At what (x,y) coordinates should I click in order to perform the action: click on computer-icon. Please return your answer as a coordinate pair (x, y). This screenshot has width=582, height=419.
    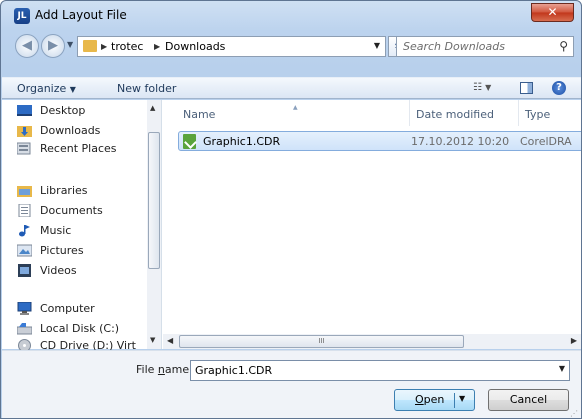
    Looking at the image, I should click on (24, 308).